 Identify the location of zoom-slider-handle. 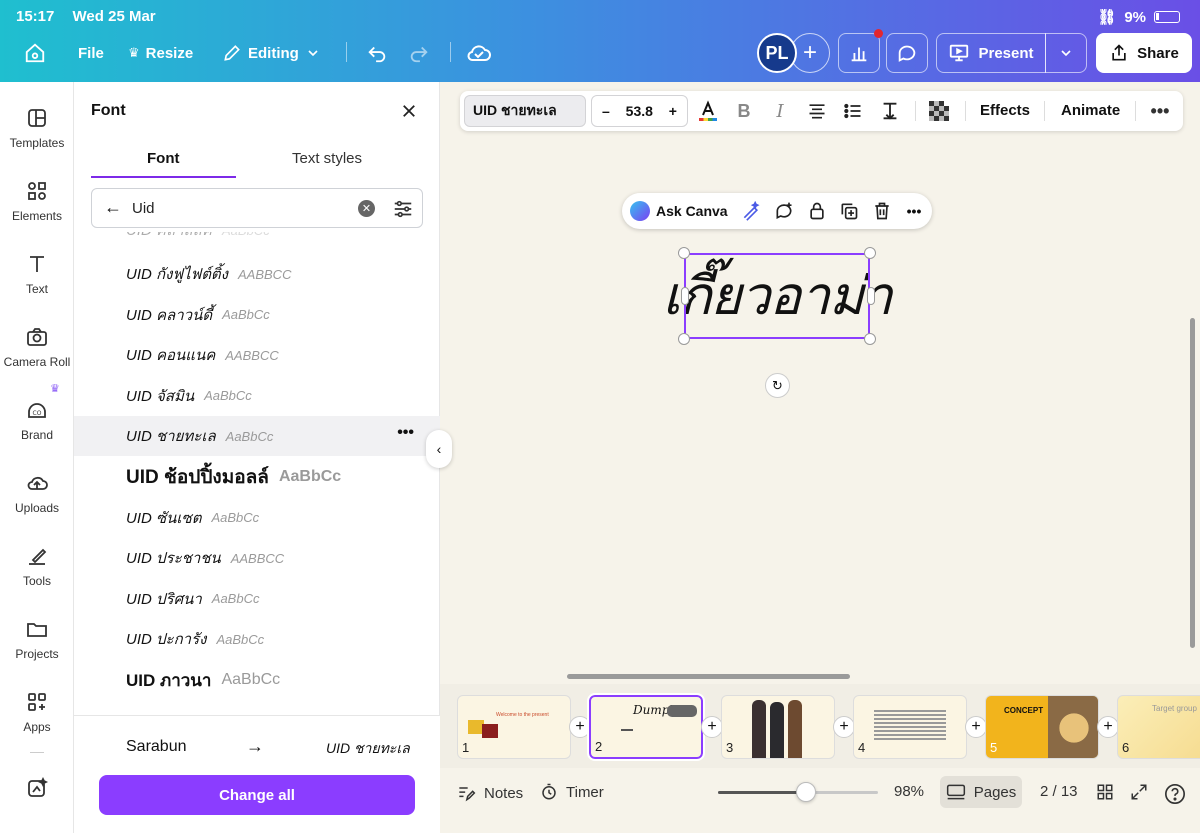
(806, 792).